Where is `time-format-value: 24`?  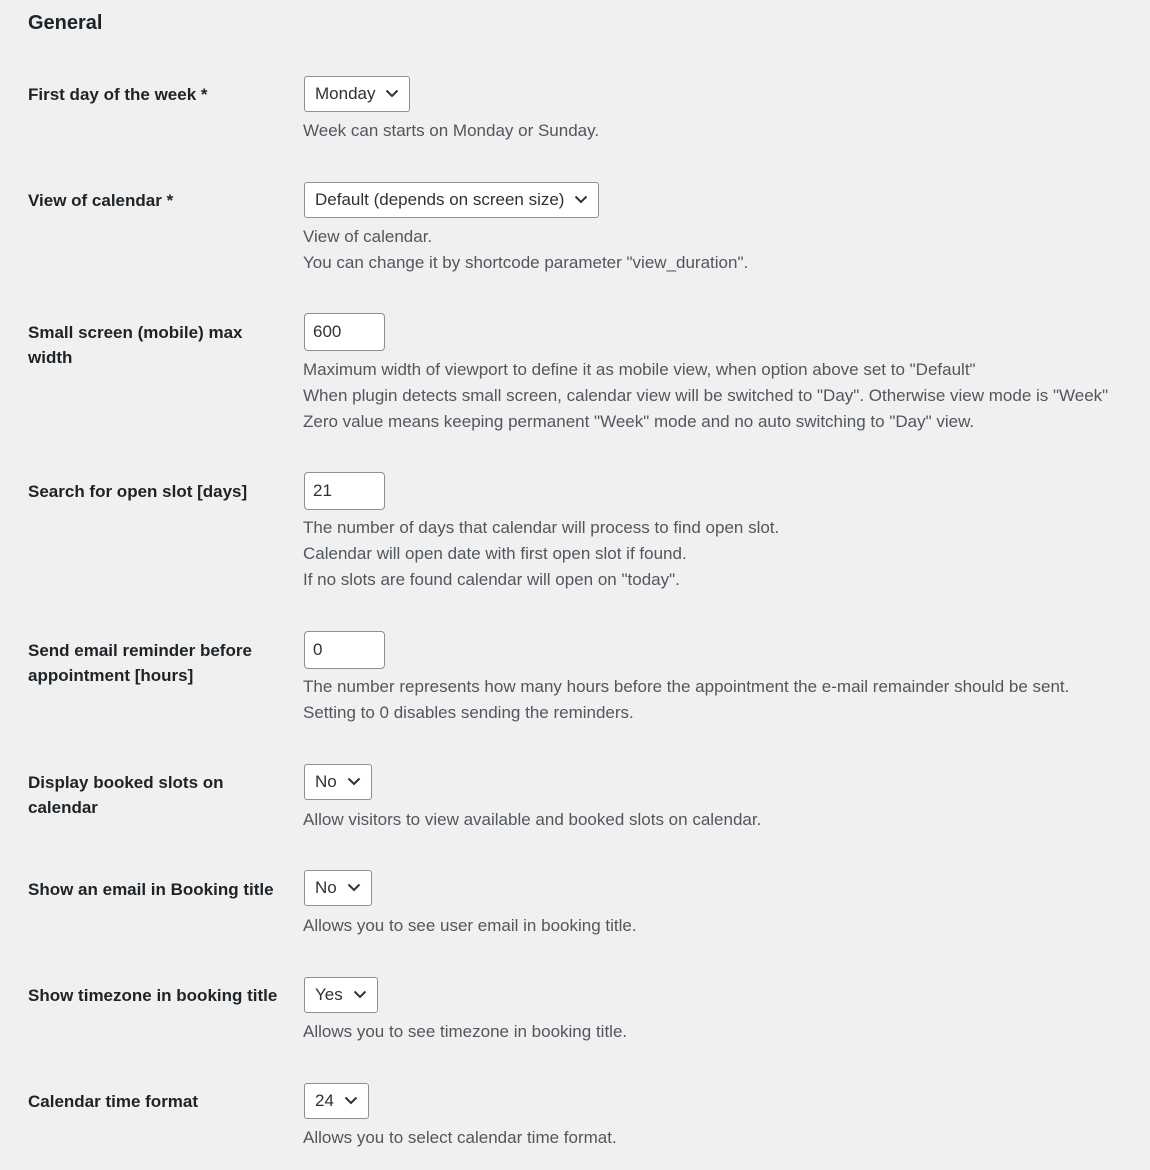 time-format-value: 24 is located at coordinates (324, 1100).